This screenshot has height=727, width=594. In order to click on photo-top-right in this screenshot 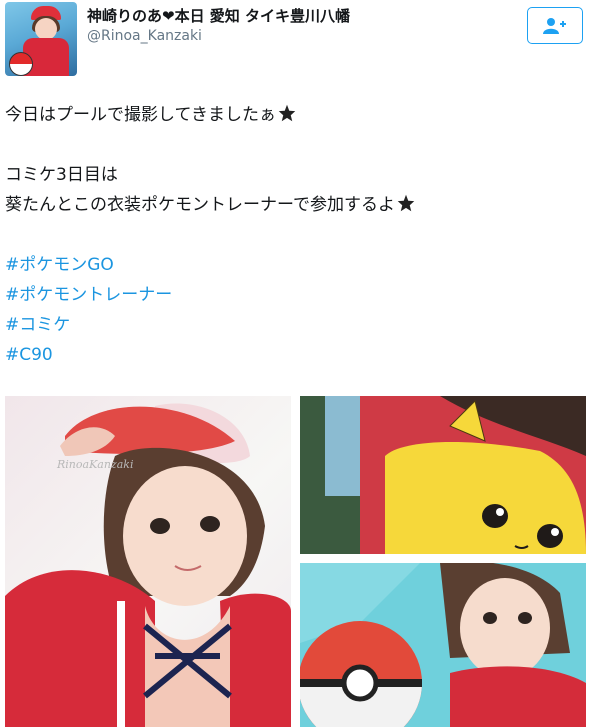, I will do `click(443, 475)`.